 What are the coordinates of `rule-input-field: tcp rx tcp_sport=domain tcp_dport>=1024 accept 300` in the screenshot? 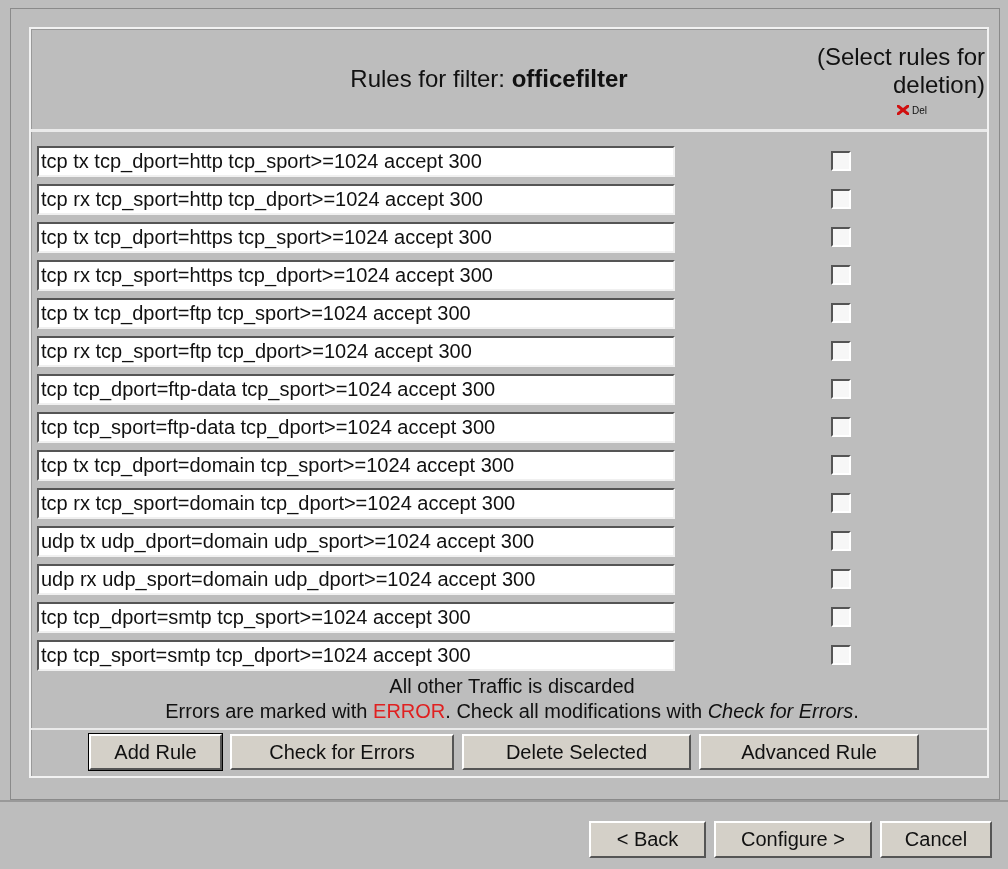 It's located at (356, 503).